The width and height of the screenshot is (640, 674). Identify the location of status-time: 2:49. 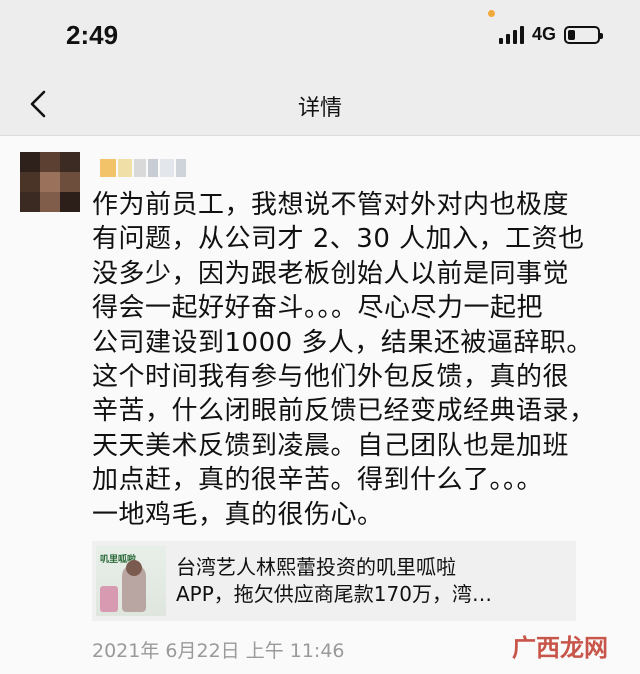
(92, 35).